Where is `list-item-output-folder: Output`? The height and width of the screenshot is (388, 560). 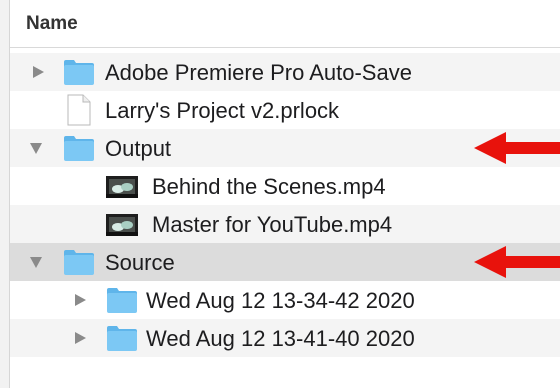
list-item-output-folder: Output is located at coordinates (285, 148).